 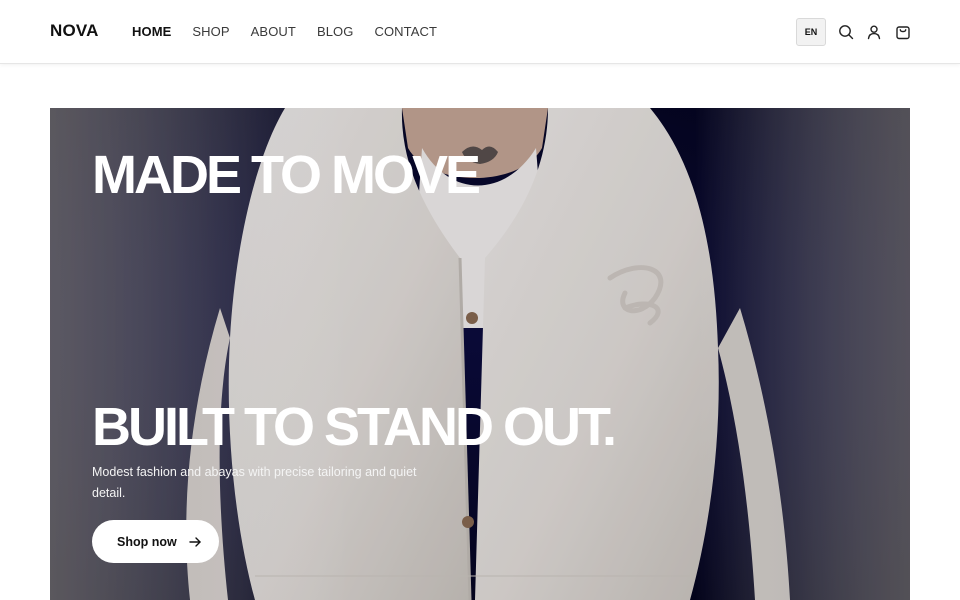 I want to click on shop-now-label: Shop now, so click(x=147, y=541).